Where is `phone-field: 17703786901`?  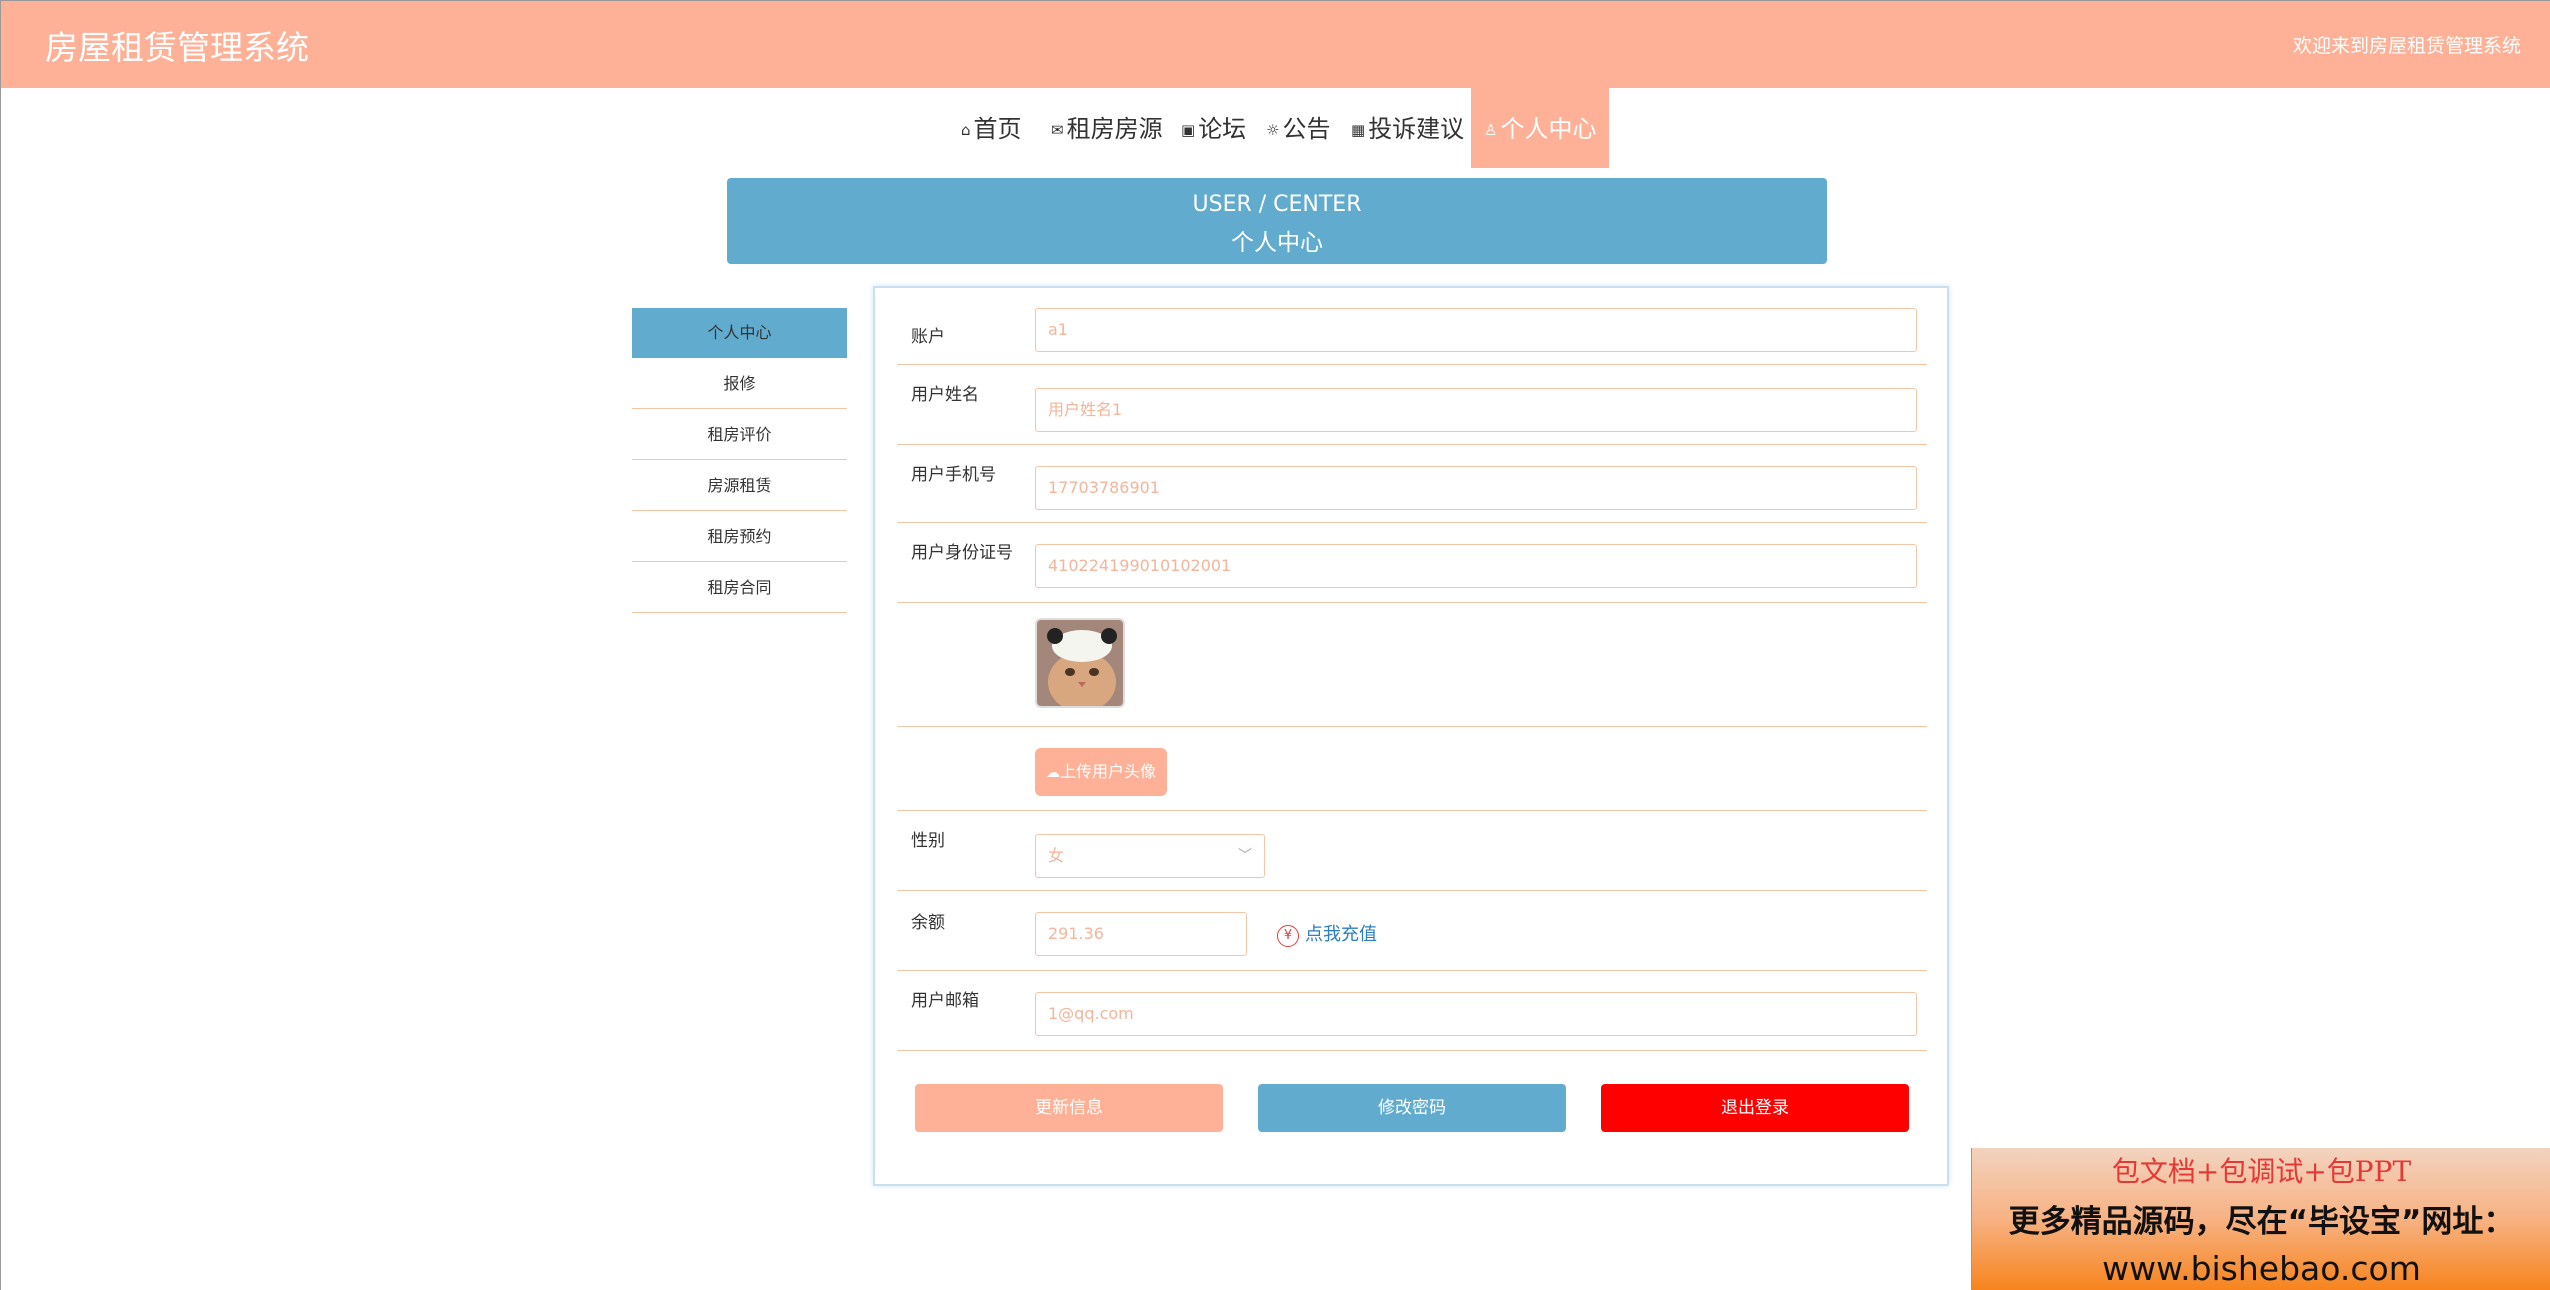 phone-field: 17703786901 is located at coordinates (1476, 488).